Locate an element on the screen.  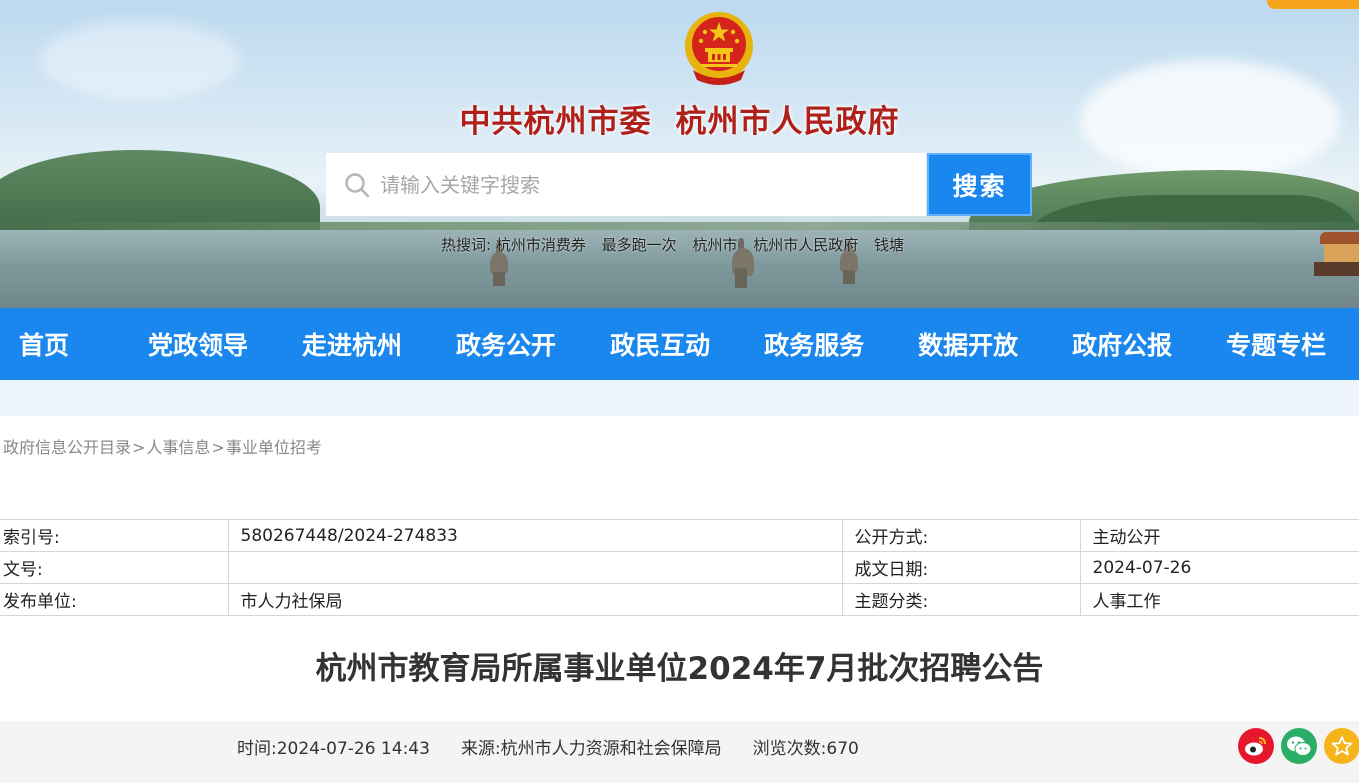
meta-value: 580267448/2024-274833 is located at coordinates (534, 535).